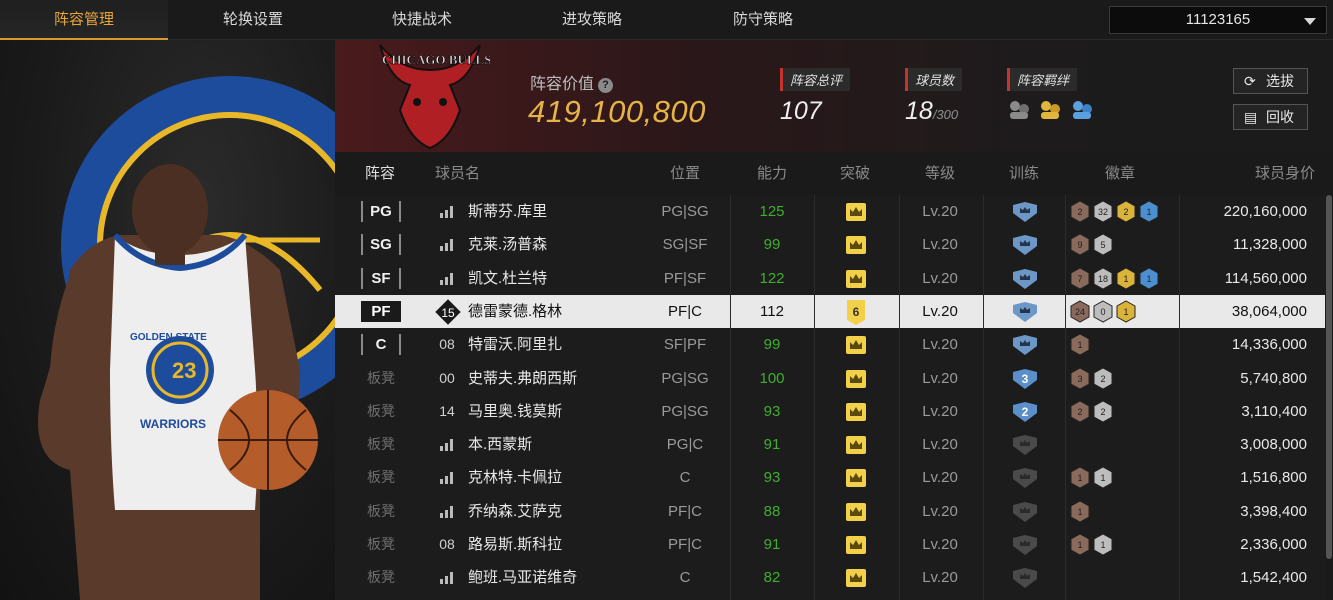  I want to click on table-row: C 08 特雷沃.阿里扎 SF|PF 99 Lv.20 1 14,336,000, so click(830, 344).